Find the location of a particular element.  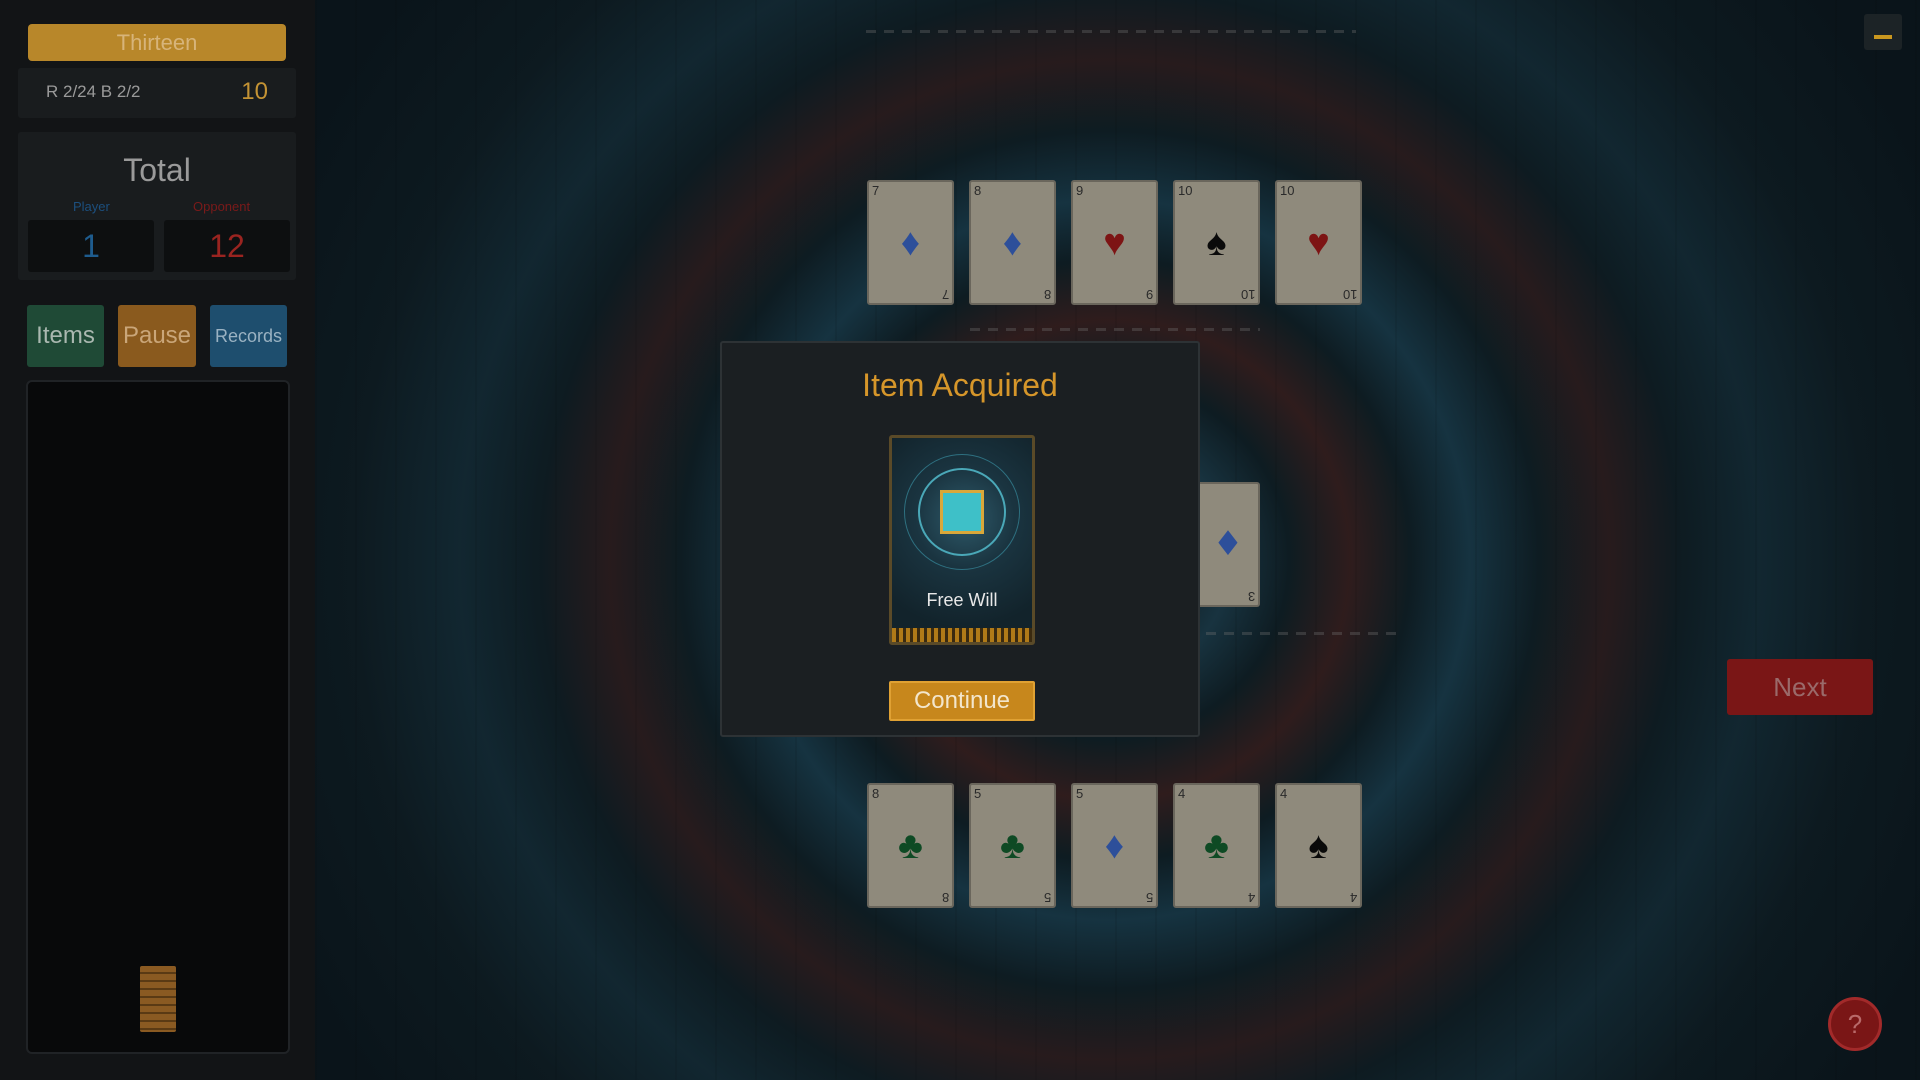

opponent-card: 7 ♦ 7 is located at coordinates (910, 242).